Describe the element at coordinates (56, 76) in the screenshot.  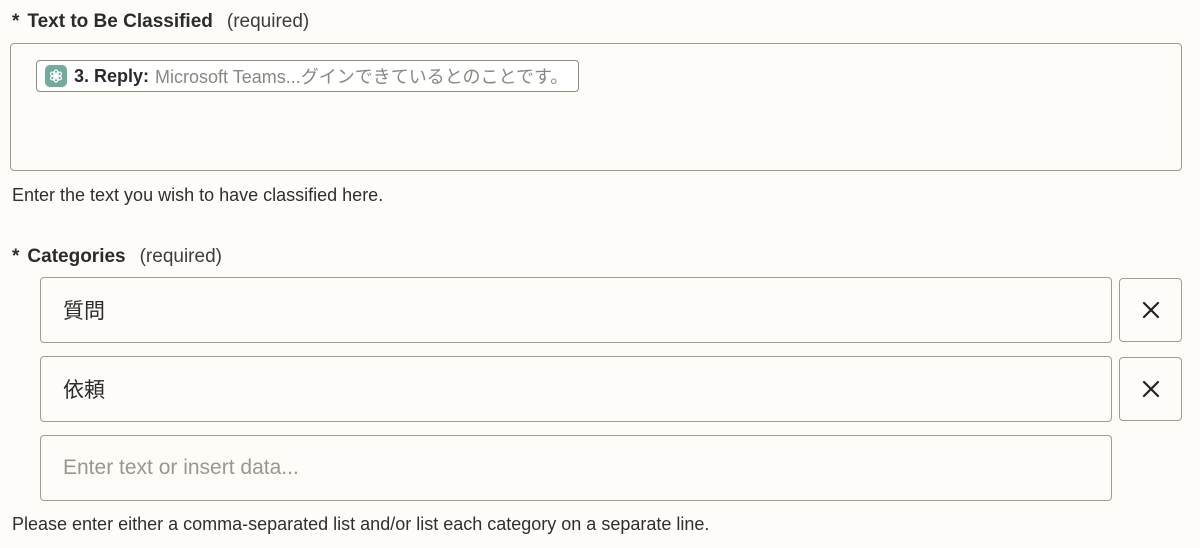
I see `openai-icon` at that location.